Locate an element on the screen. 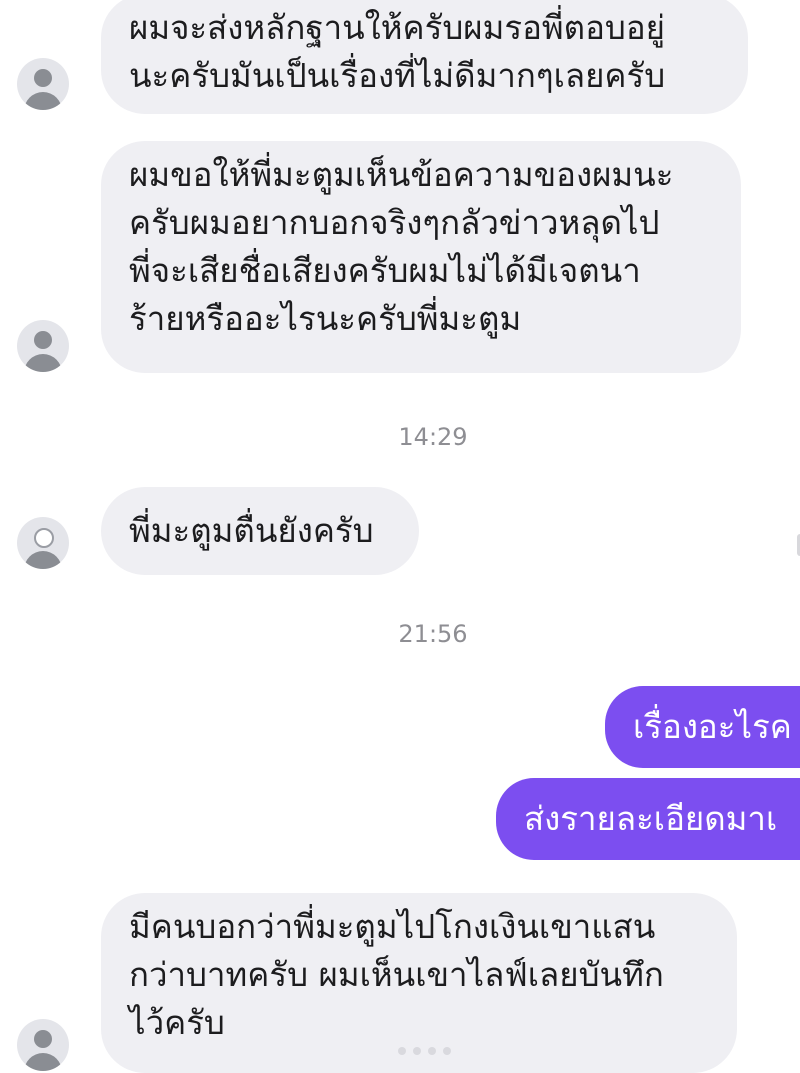 The image size is (800, 1073). message-line: ส่งรายละเอียดมาเ is located at coordinates (651, 818).